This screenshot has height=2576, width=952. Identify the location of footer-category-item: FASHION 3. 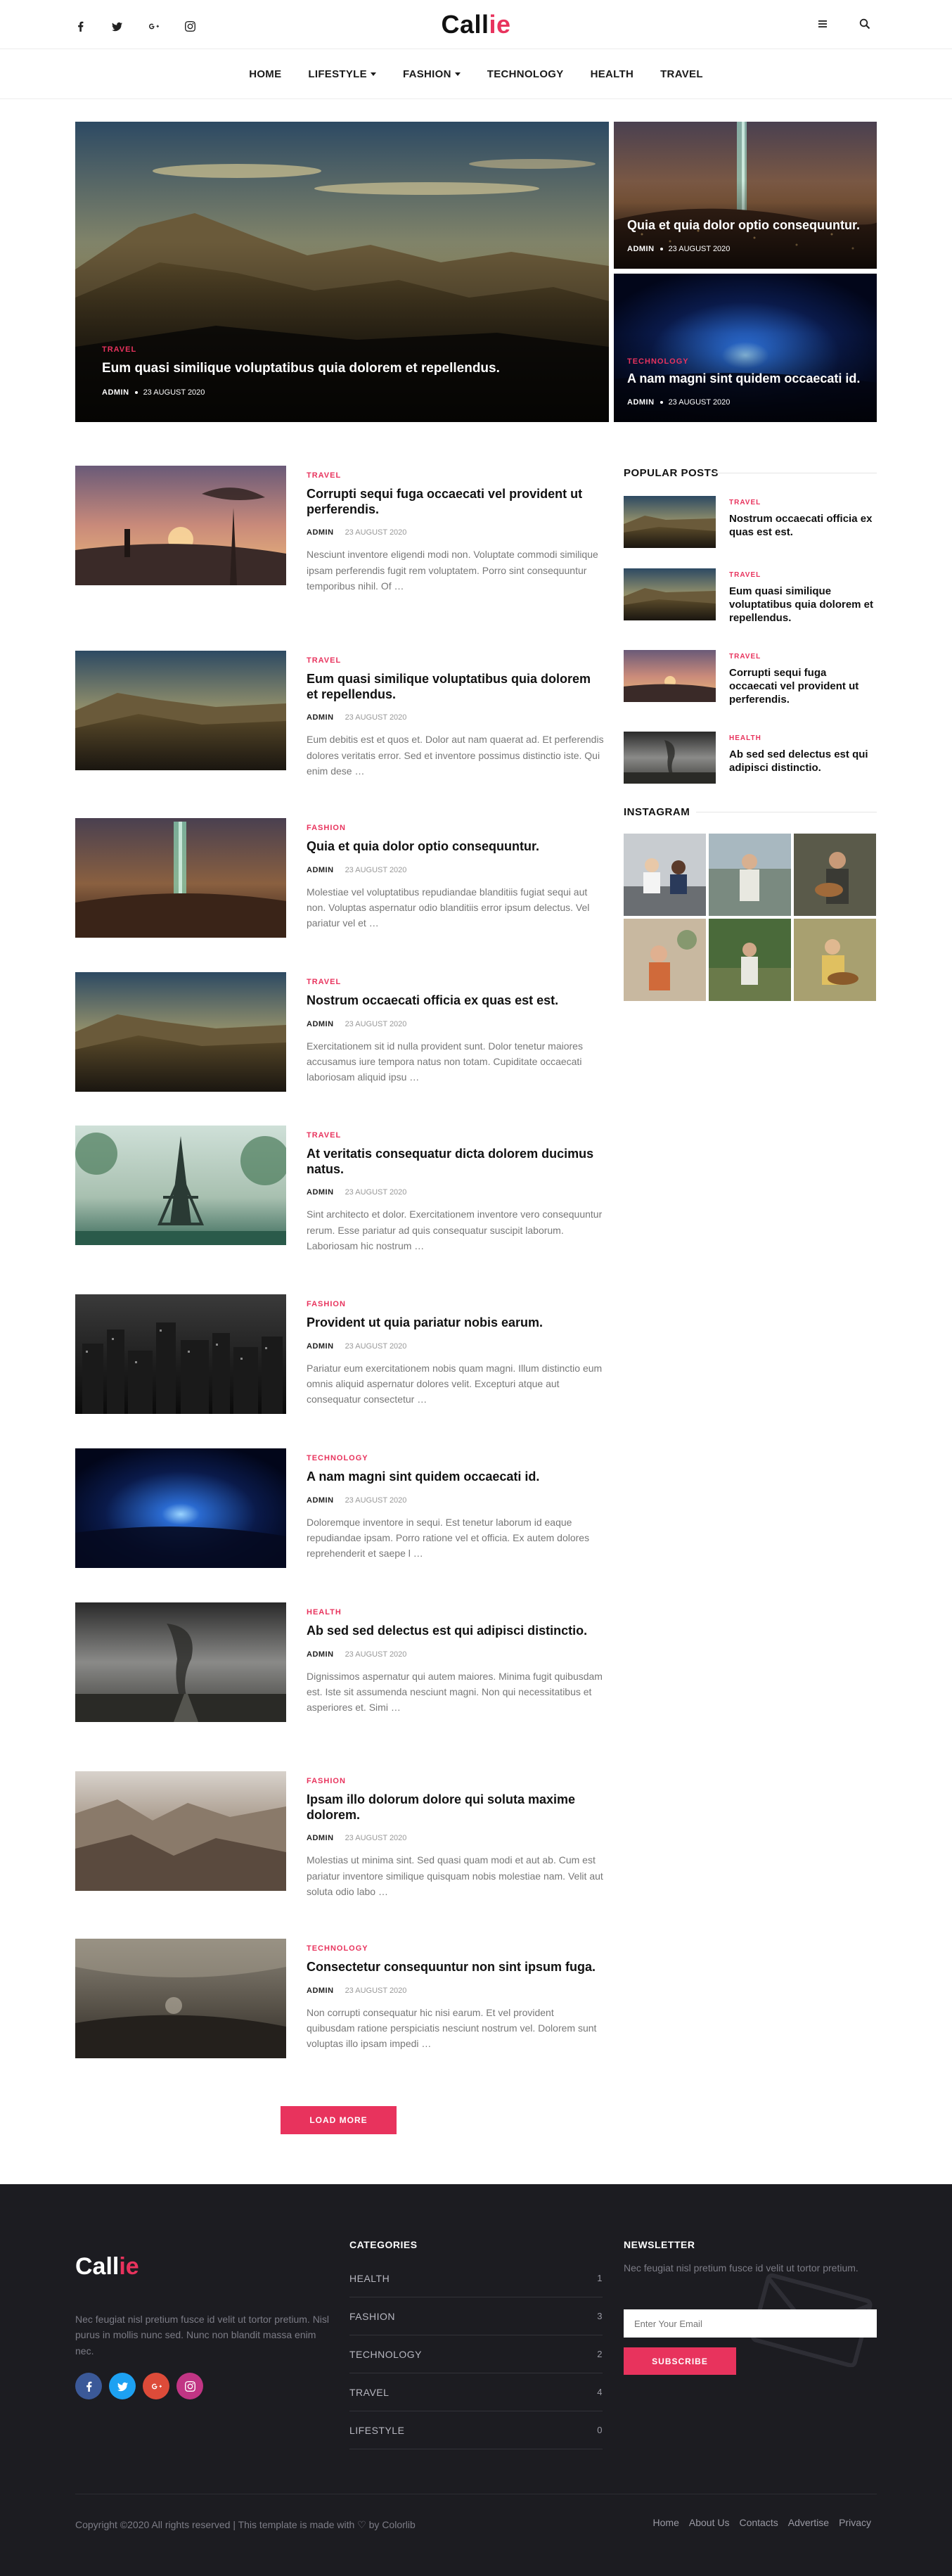
(476, 2316).